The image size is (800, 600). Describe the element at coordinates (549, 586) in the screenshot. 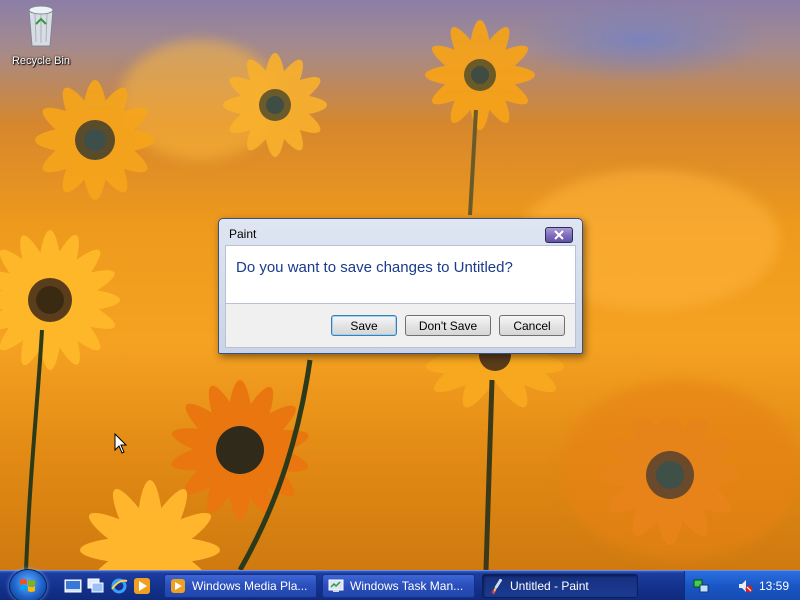

I see `task-label: Untitled - Paint` at that location.